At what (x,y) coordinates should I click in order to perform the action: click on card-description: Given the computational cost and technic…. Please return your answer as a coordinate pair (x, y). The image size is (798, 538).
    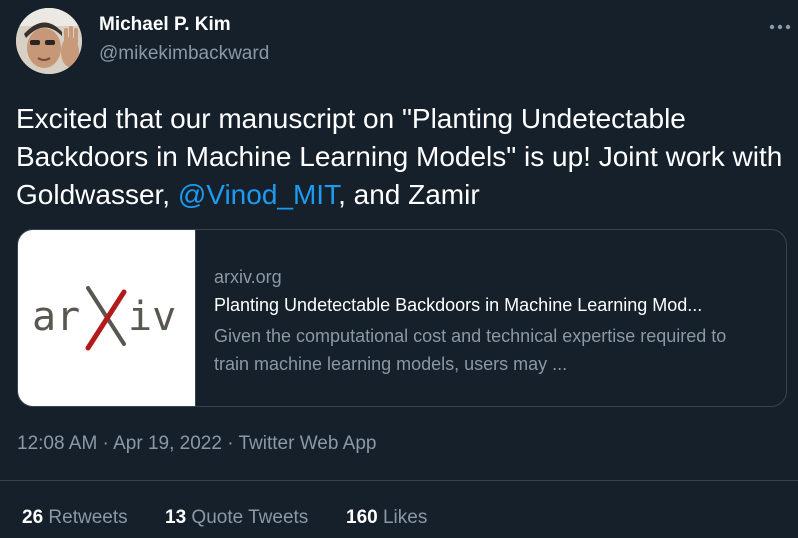
    Looking at the image, I should click on (470, 350).